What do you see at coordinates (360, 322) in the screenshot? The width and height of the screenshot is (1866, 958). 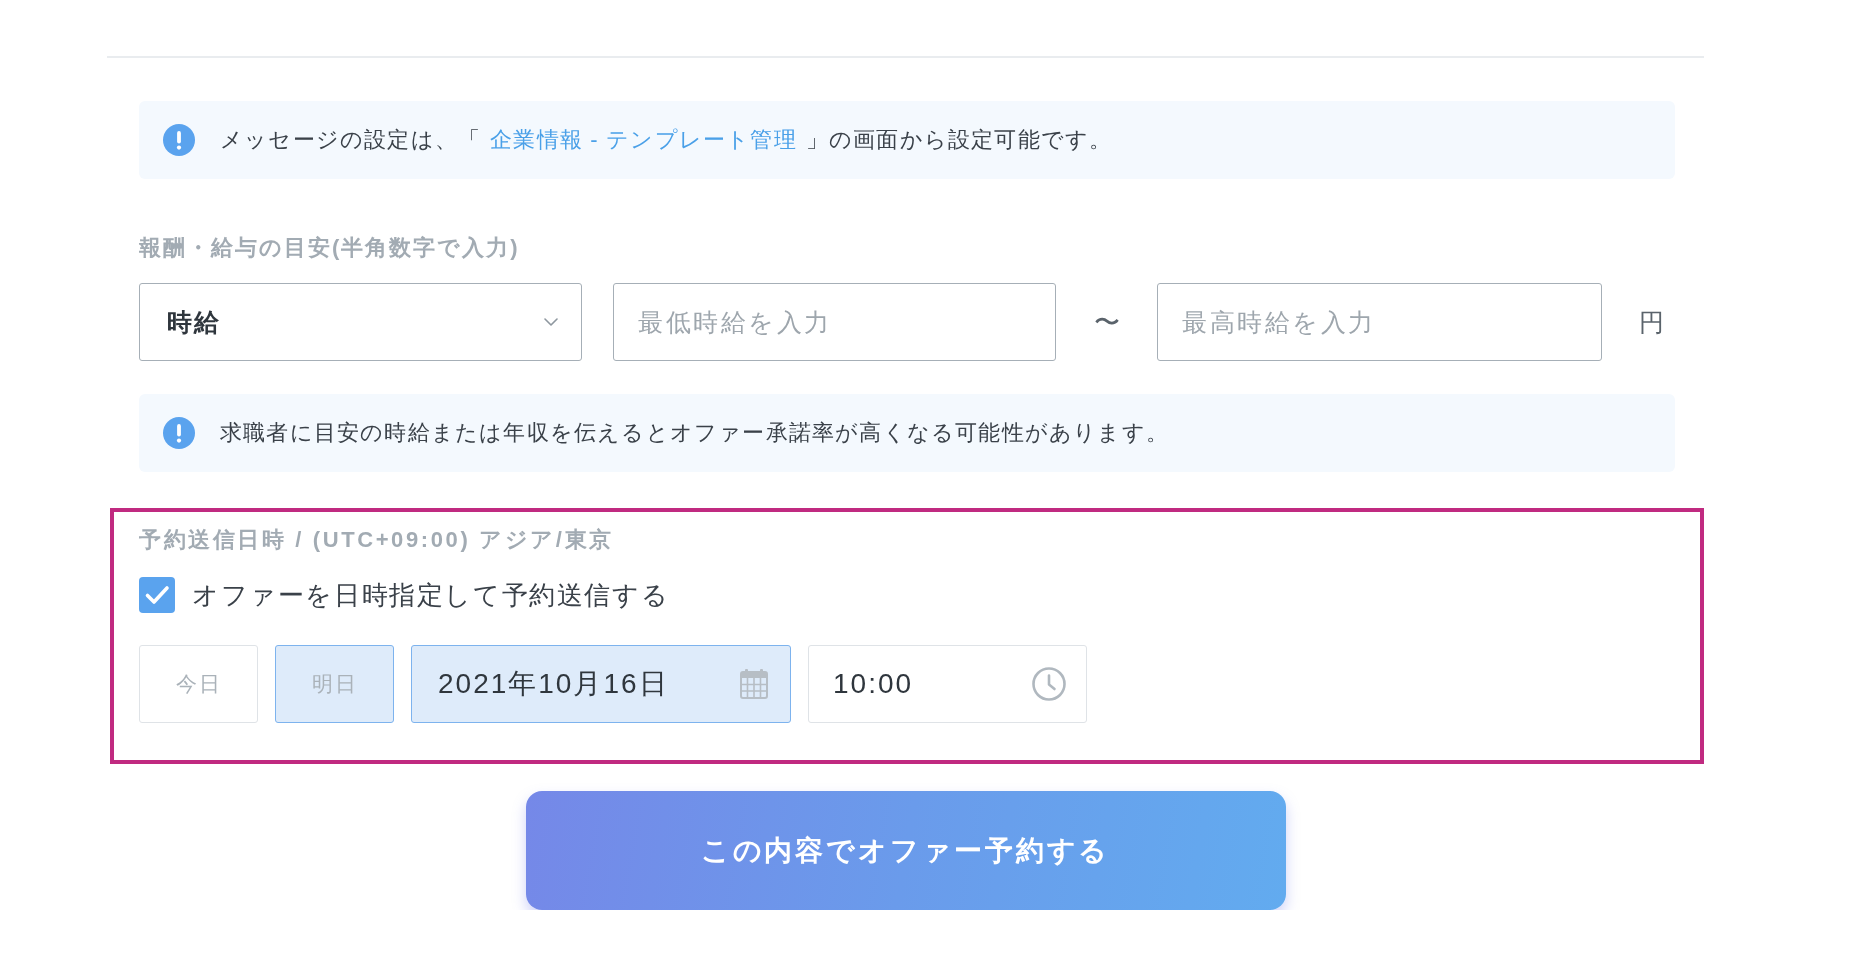 I see `dropdown: 時給` at bounding box center [360, 322].